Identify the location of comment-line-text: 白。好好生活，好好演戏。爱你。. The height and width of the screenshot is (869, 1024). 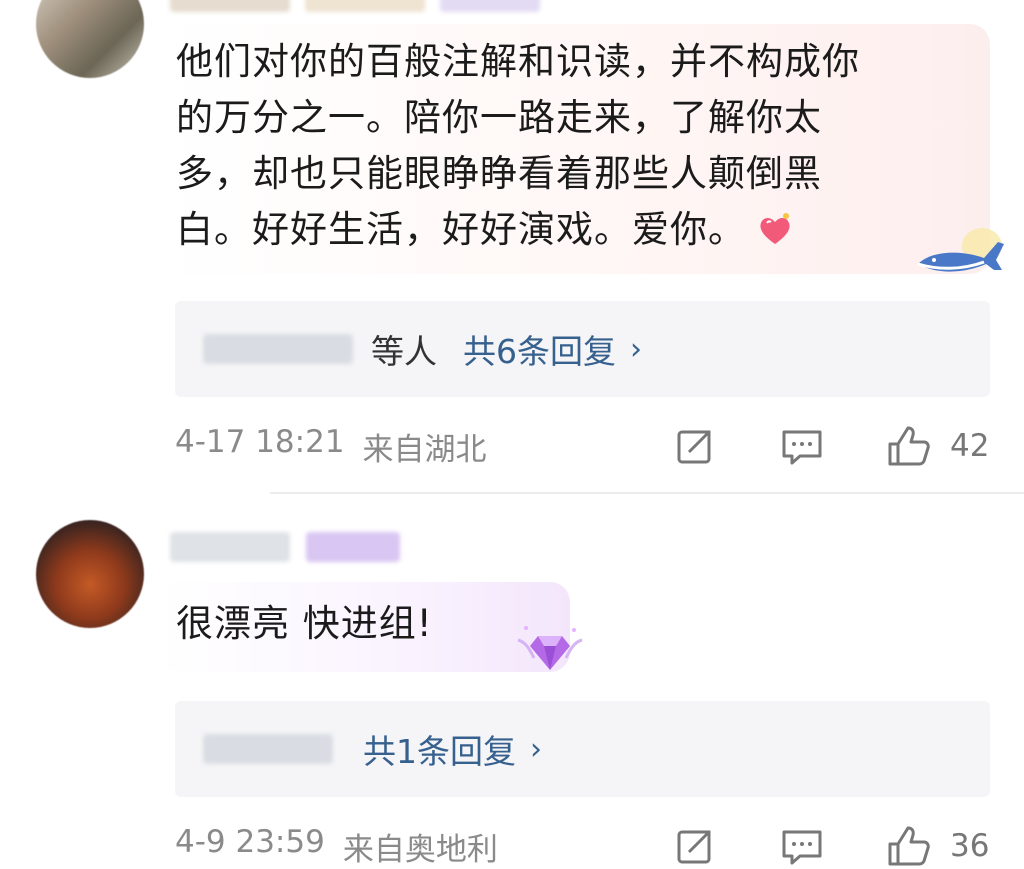
(461, 229).